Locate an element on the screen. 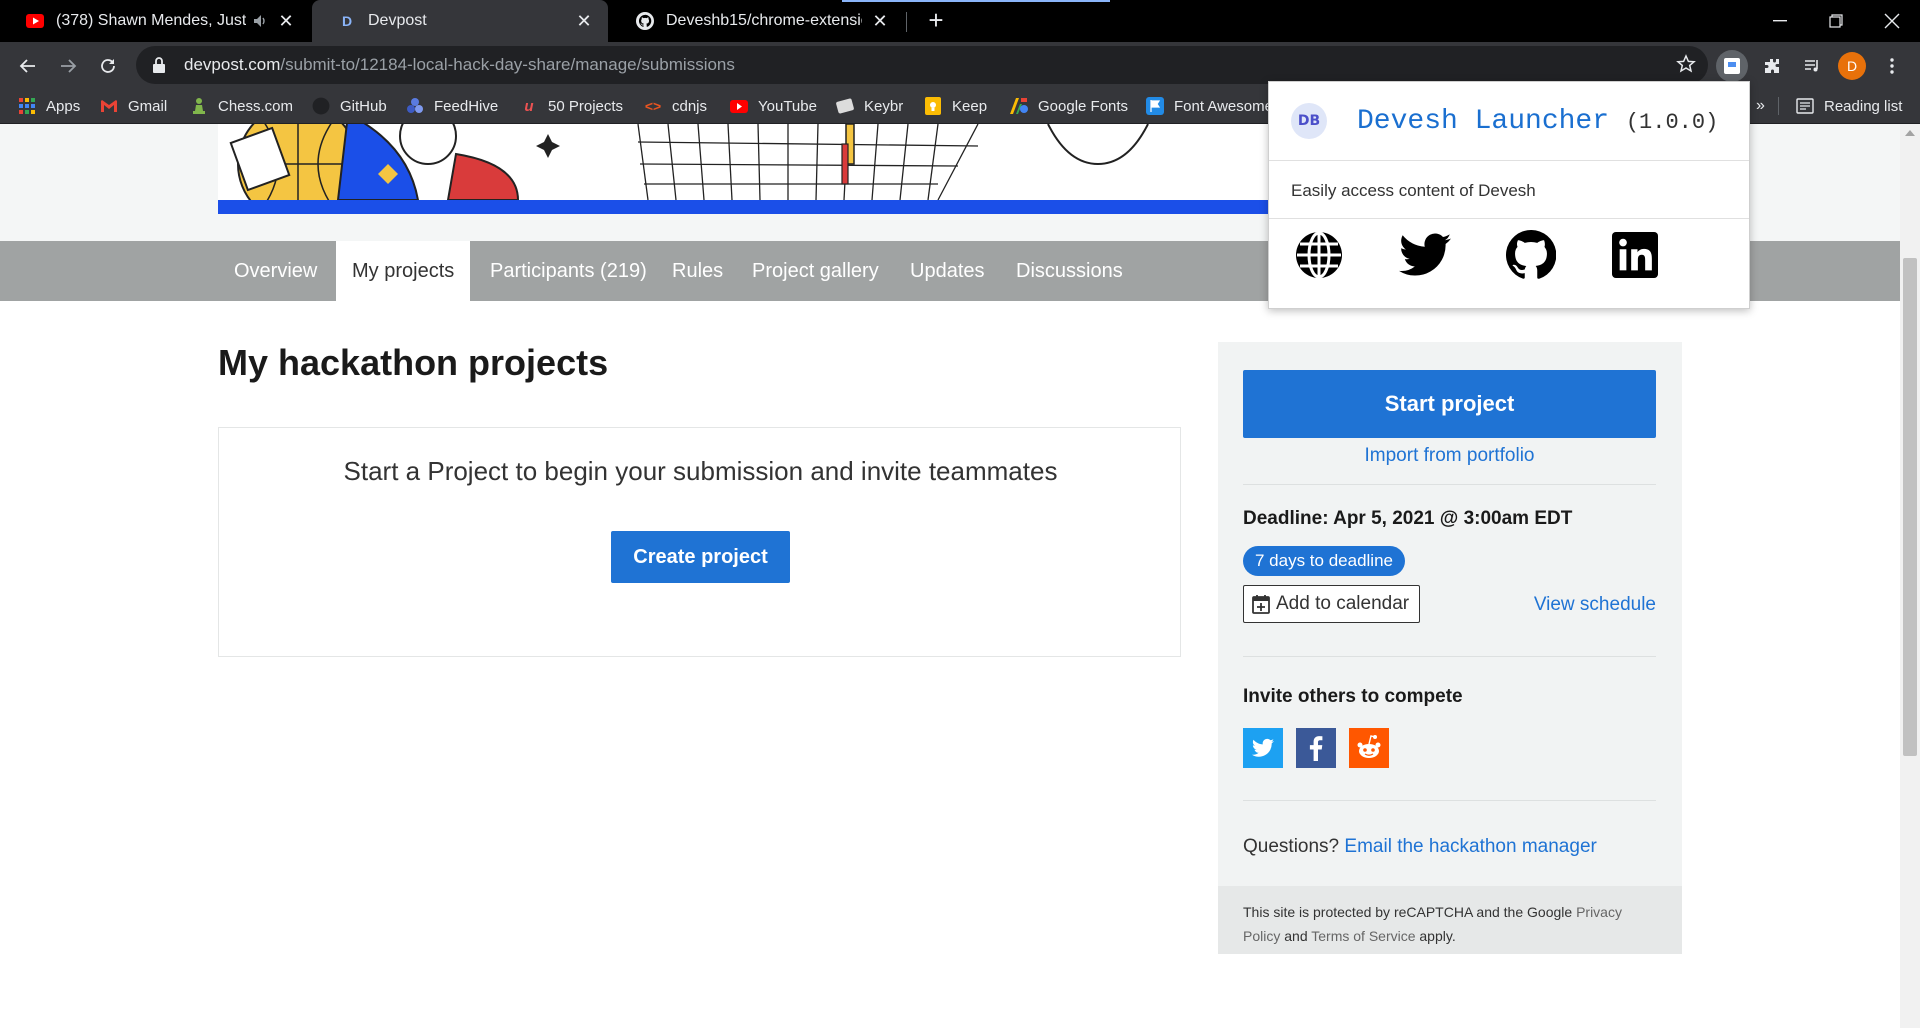 The image size is (1920, 1028). media-queue-icon is located at coordinates (1812, 66).